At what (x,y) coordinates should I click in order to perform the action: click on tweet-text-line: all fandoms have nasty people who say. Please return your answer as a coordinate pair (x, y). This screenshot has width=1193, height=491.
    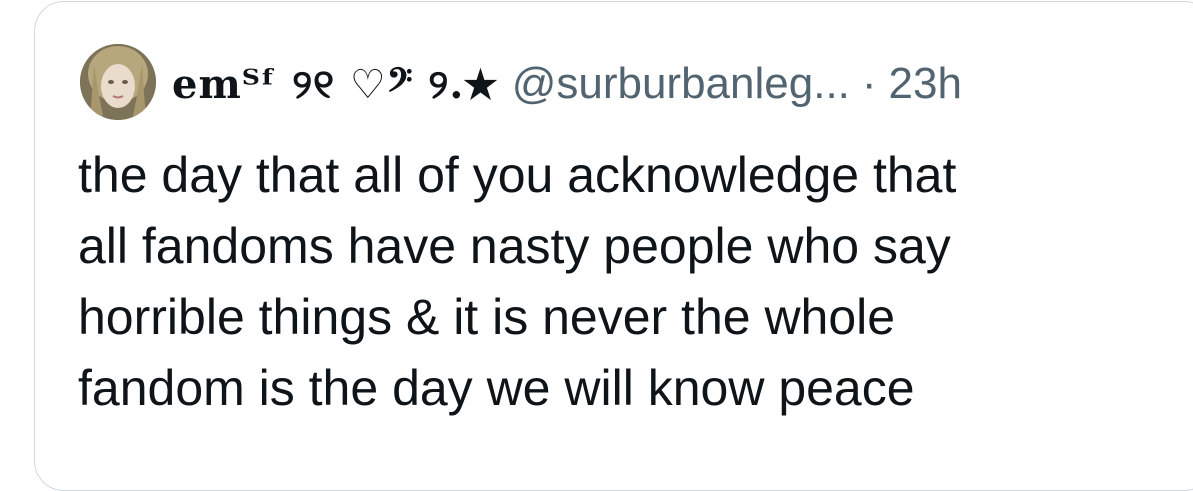
    Looking at the image, I should click on (514, 246).